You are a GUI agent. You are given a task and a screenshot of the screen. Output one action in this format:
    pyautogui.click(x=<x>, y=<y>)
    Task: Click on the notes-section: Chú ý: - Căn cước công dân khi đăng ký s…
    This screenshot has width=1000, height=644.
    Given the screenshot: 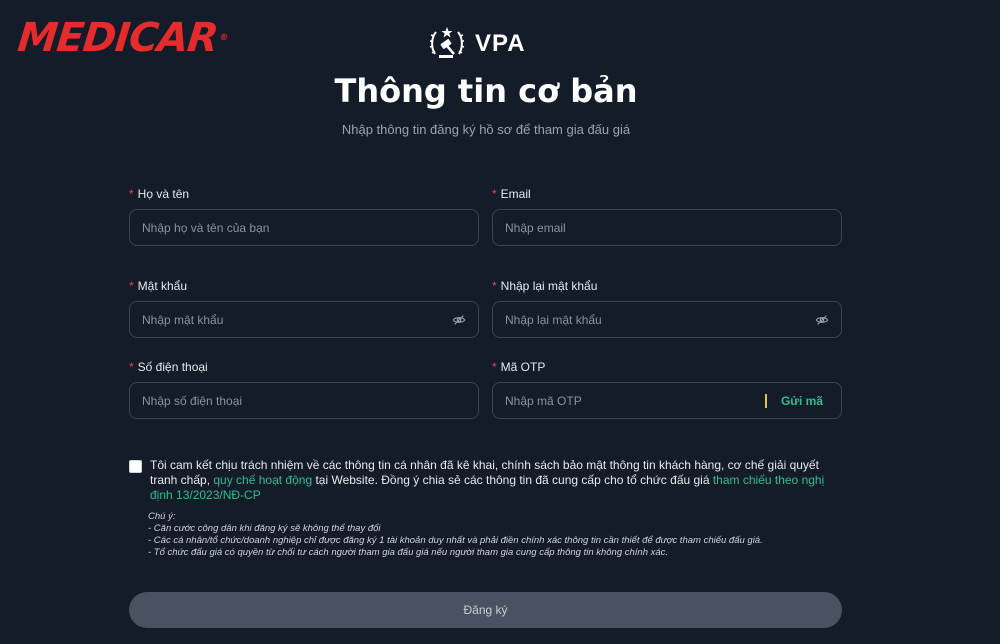 What is the action you would take?
    pyautogui.click(x=493, y=535)
    